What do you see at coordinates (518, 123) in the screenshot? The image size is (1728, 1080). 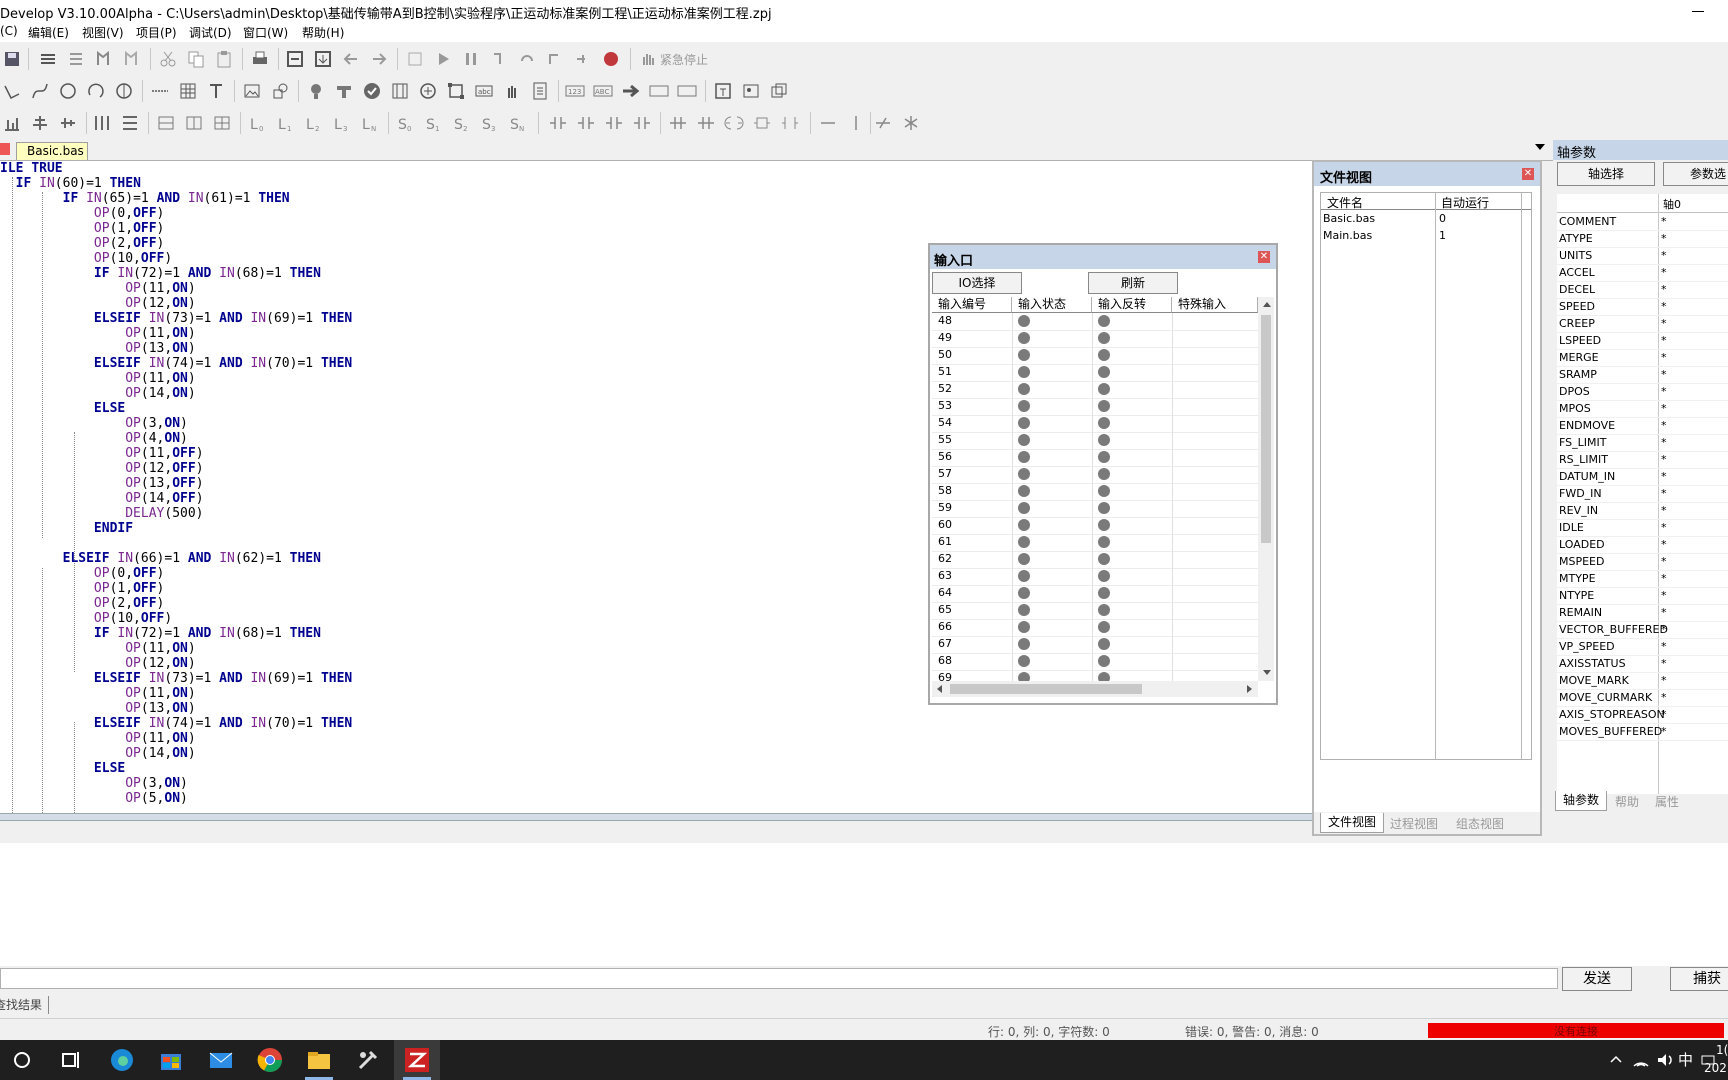 I see `ladder-sn-icon: SN` at bounding box center [518, 123].